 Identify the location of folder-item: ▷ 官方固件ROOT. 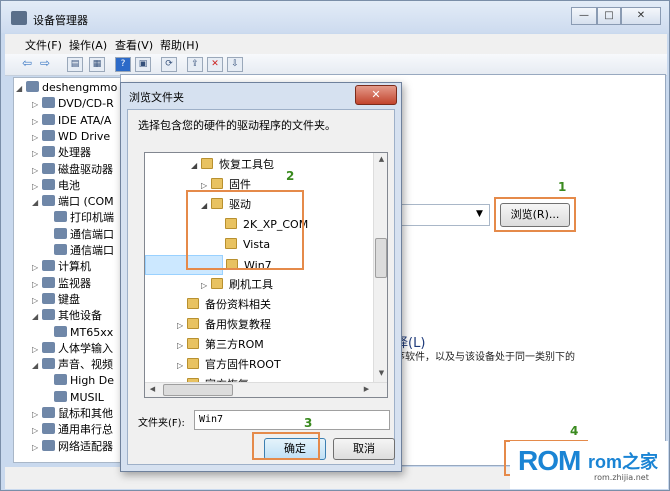
(259, 365).